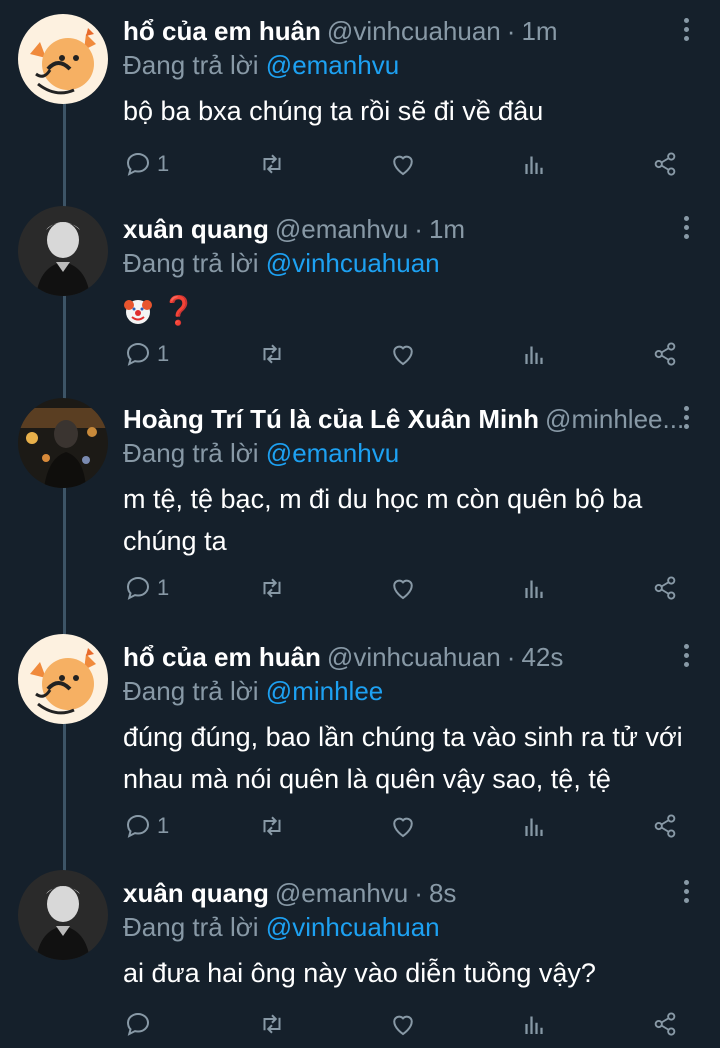  Describe the element at coordinates (331, 419) in the screenshot. I see `author-name: Hoàng Trí Tú là của Lê Xuân Minh` at that location.